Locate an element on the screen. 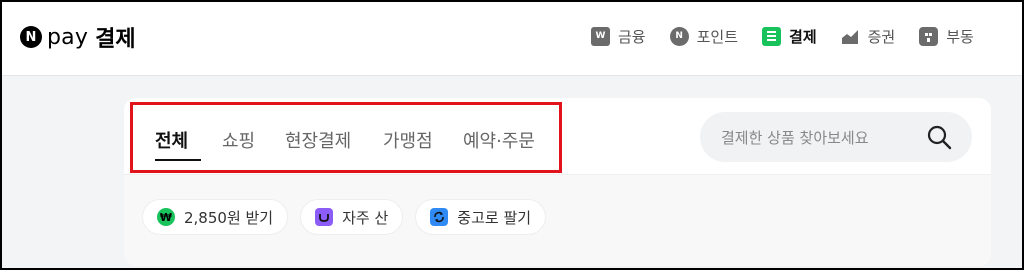 The width and height of the screenshot is (1024, 270). service-nav: W 금융 N 포인트 결제 증권 부동 is located at coordinates (794, 36).